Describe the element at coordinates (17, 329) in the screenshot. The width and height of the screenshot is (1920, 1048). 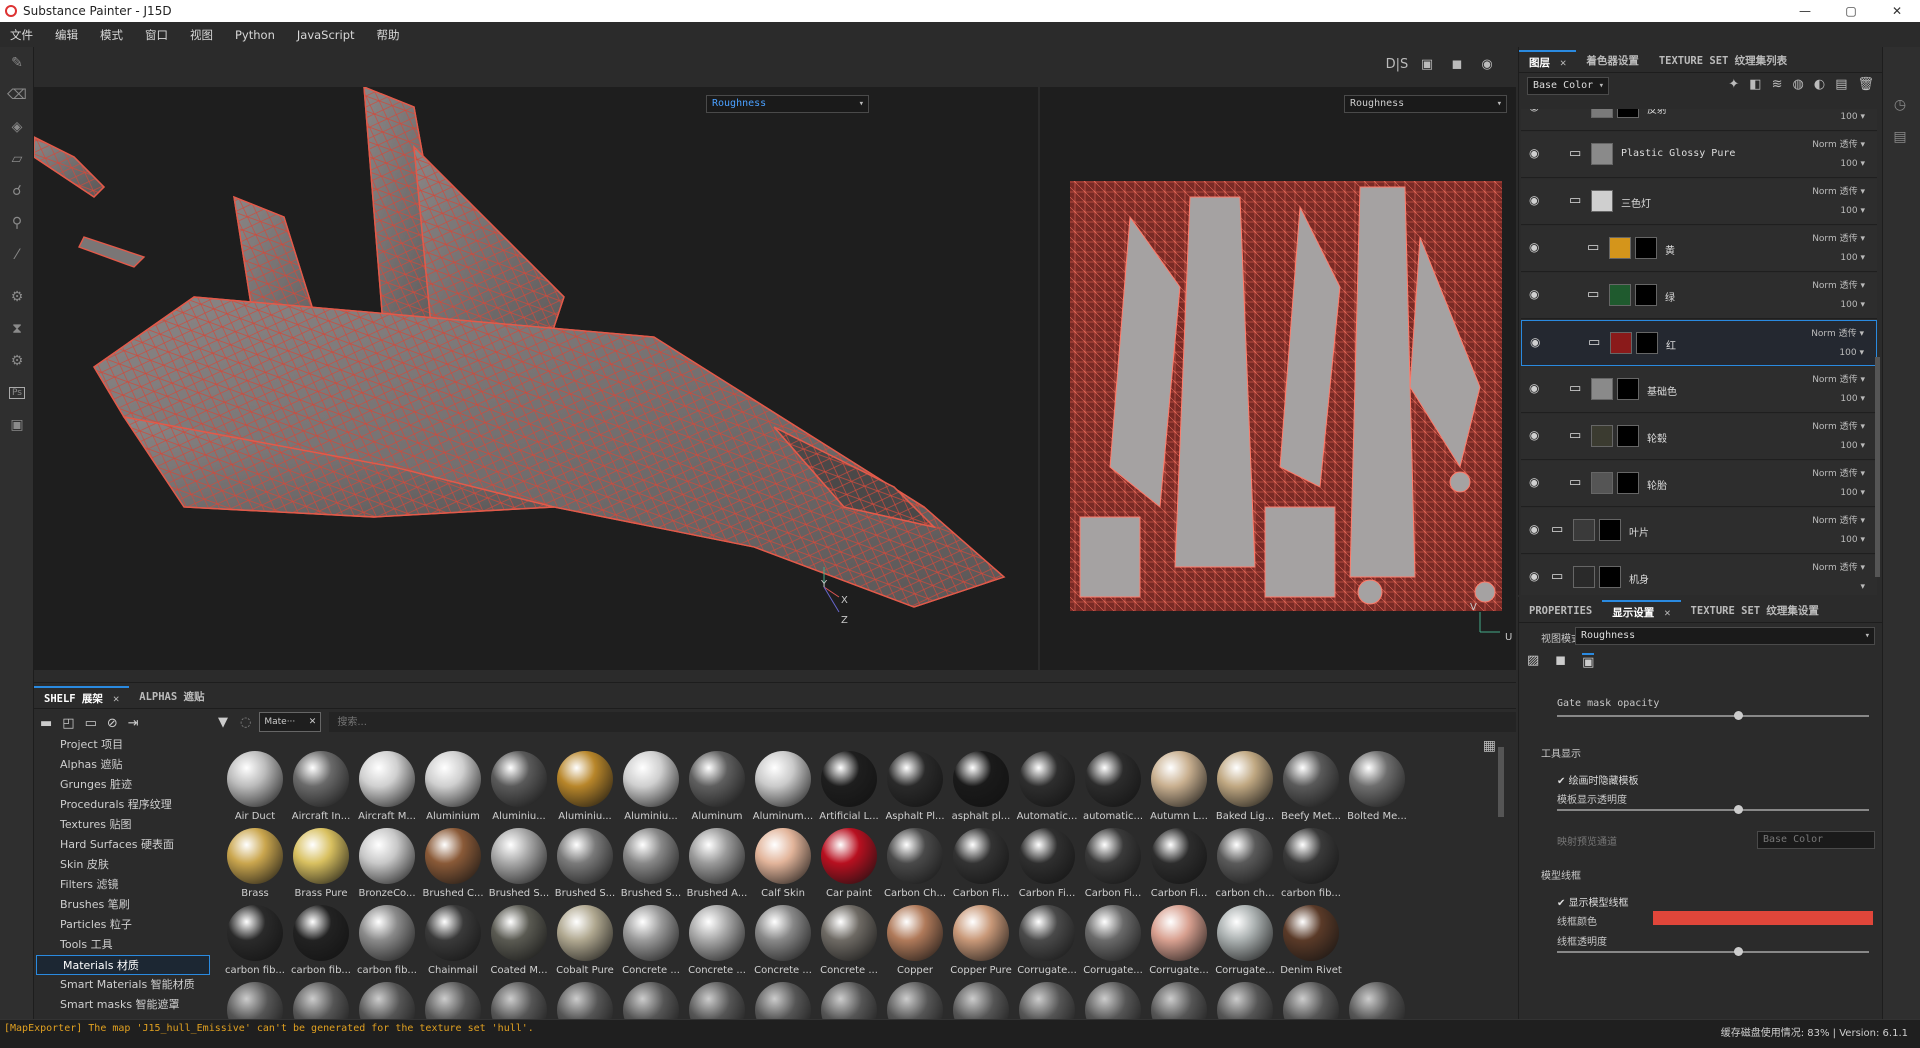
I see `bake-icon: ⧗` at that location.